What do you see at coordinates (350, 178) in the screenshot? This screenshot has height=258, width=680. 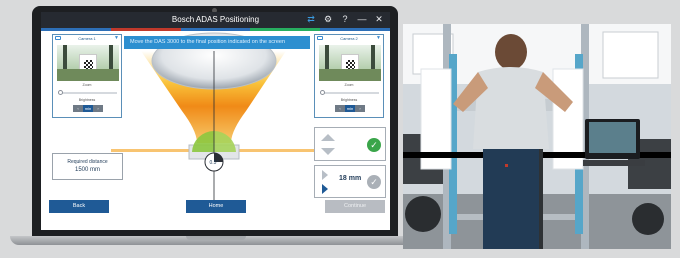 I see `offset-value: 18 mm` at bounding box center [350, 178].